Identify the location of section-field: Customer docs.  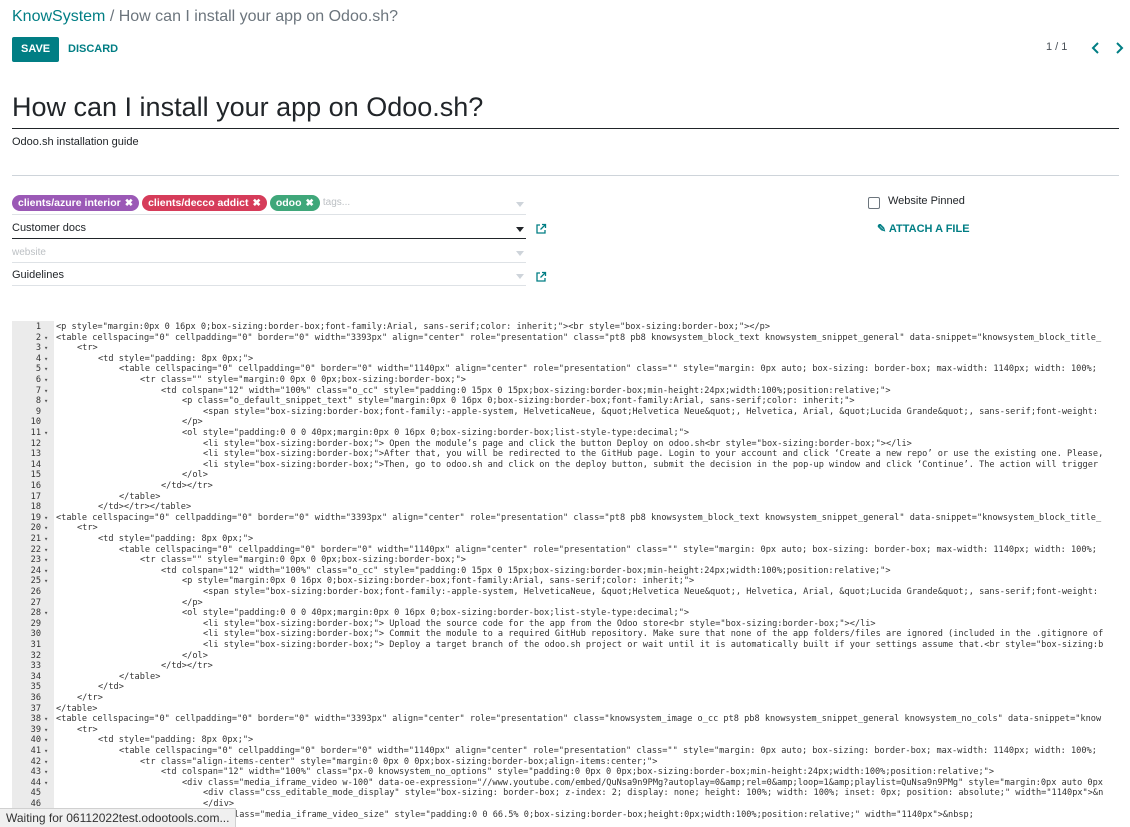
(269, 229).